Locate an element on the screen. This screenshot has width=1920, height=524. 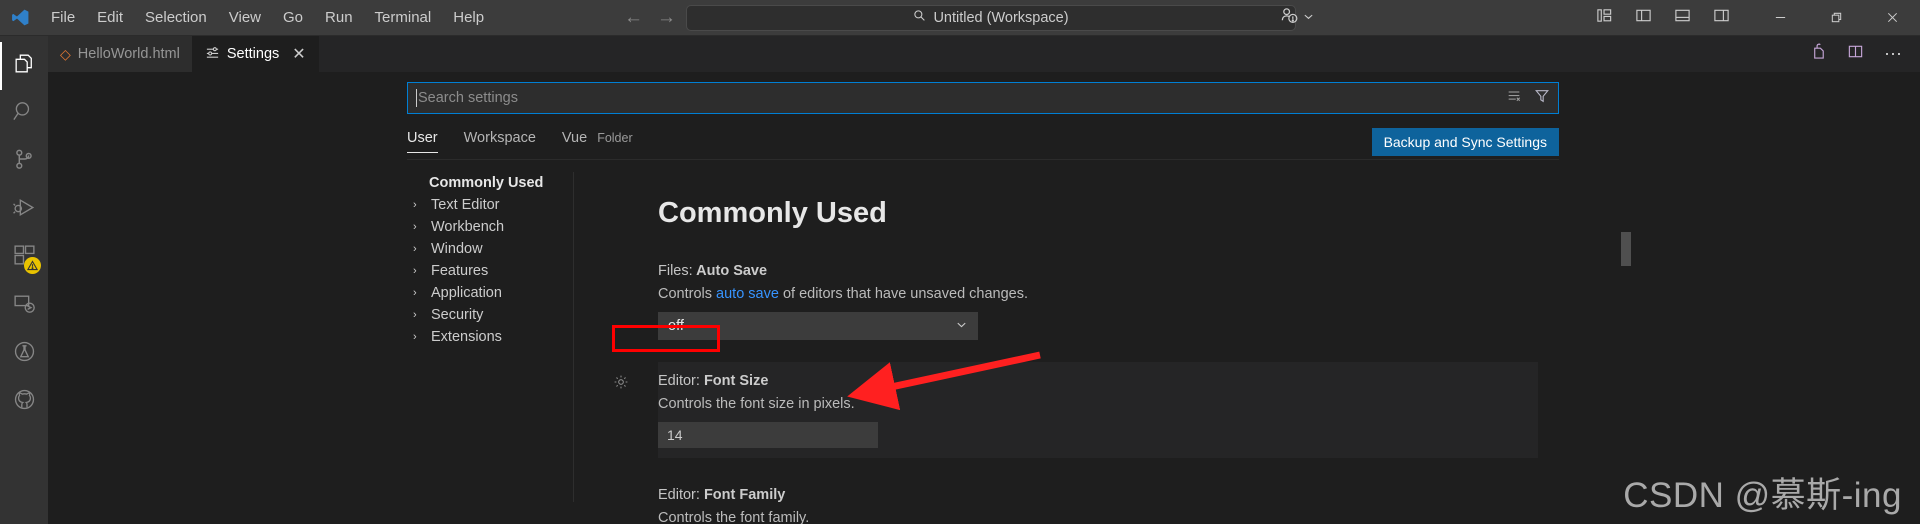
sidebar-item-source-control is located at coordinates (24, 162).